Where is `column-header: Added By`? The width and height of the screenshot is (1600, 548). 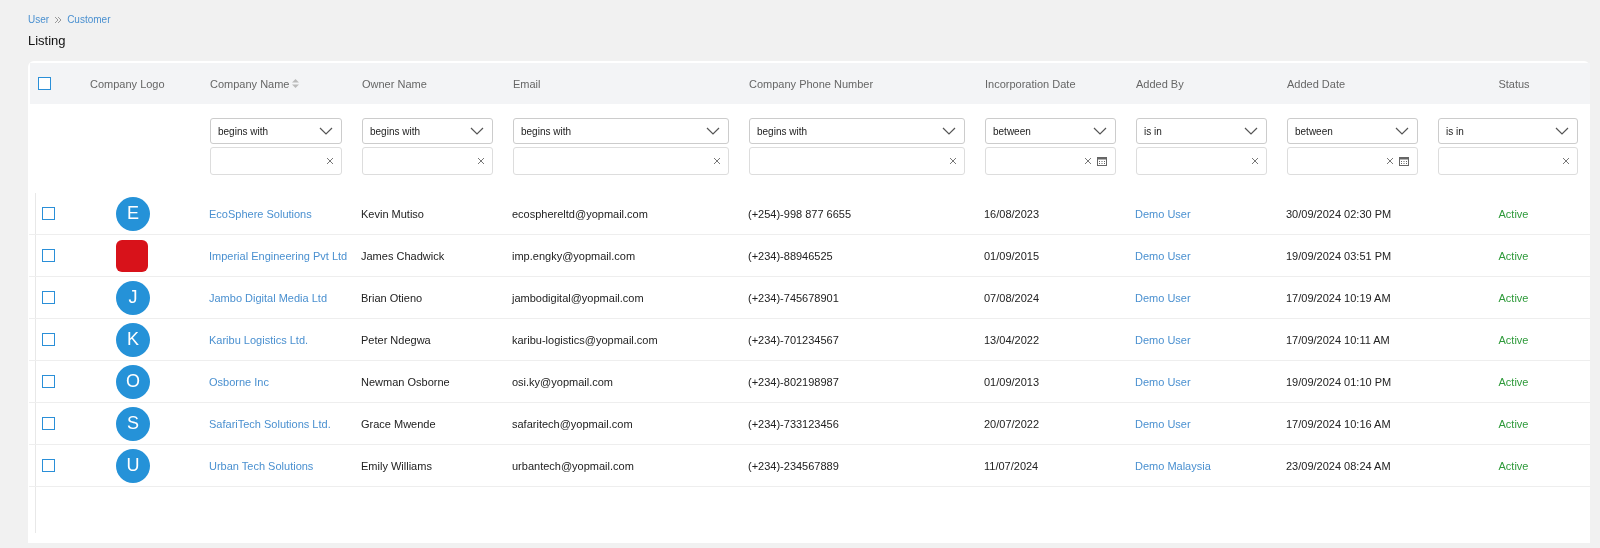
column-header: Added By is located at coordinates (1160, 83).